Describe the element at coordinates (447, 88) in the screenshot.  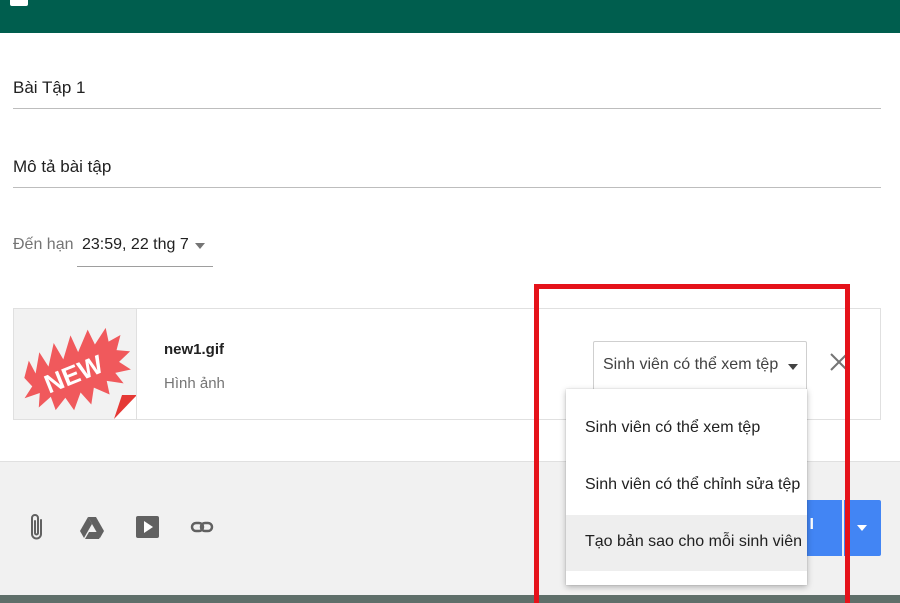
I see `title-input` at that location.